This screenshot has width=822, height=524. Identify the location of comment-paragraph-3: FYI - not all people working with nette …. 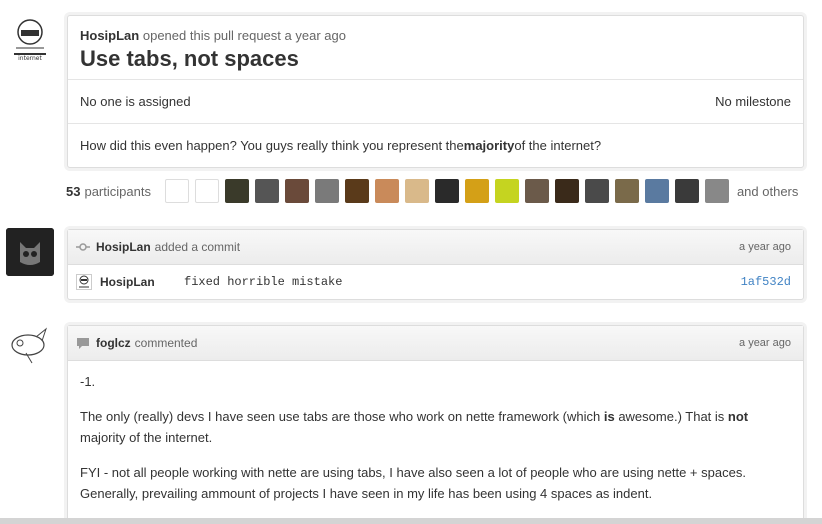
(413, 483).